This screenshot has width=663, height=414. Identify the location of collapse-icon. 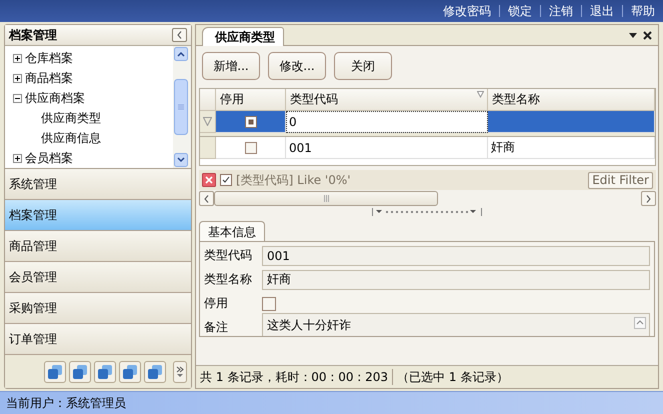
(17, 98).